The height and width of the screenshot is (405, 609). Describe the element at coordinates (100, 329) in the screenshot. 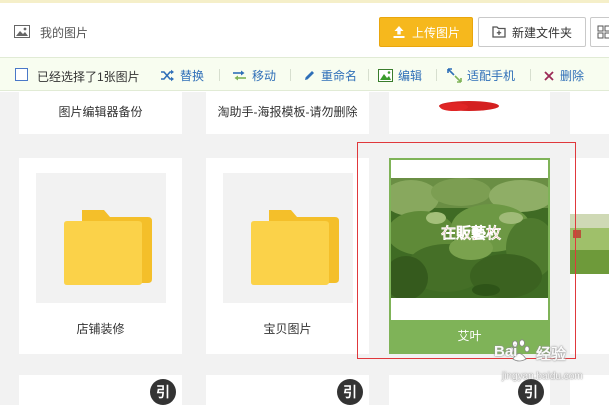

I see `folder-name: 店铺装修` at that location.